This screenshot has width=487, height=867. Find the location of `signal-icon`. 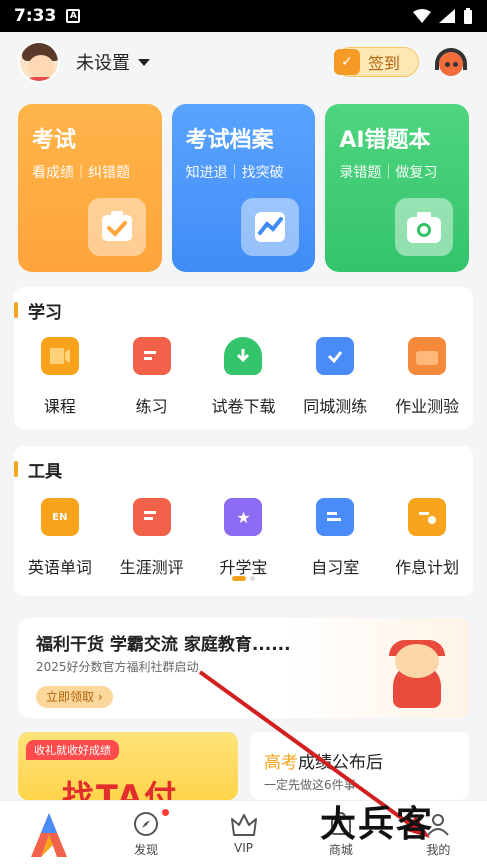

signal-icon is located at coordinates (447, 16).